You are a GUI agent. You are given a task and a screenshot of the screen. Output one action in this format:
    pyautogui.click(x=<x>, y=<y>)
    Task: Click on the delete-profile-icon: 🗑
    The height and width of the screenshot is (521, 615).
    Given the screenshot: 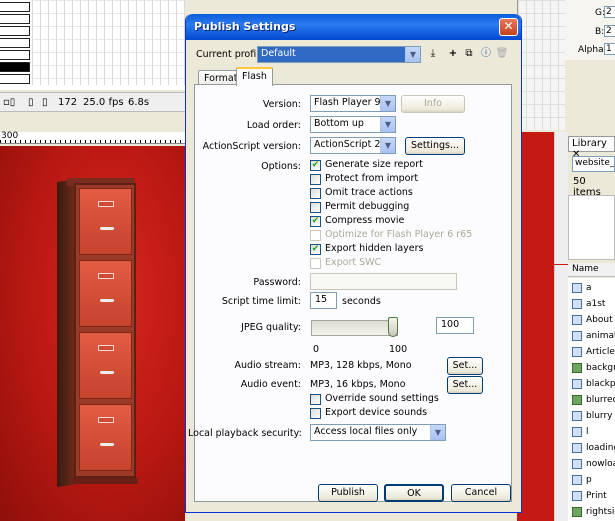 What is the action you would take?
    pyautogui.click(x=502, y=54)
    